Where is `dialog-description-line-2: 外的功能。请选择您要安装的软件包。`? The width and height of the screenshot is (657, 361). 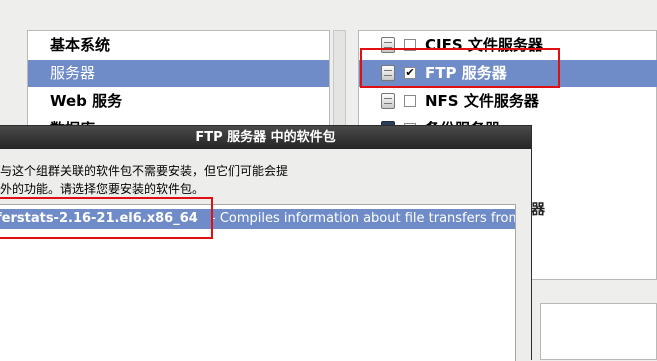
dialog-description-line-2: 外的功能。请选择您要安装的软件包。 is located at coordinates (102, 189).